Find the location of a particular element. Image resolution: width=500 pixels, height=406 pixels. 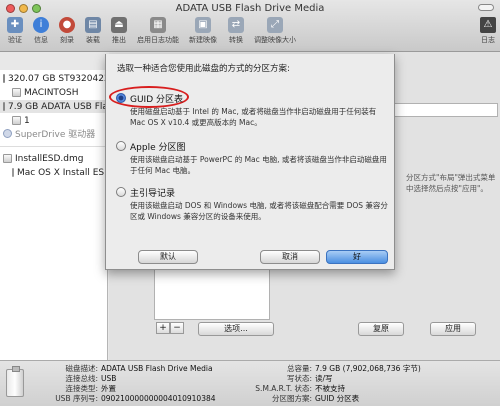

sidebar-item-superdrive: SuperDrive 驱动器 is located at coordinates (55, 133).